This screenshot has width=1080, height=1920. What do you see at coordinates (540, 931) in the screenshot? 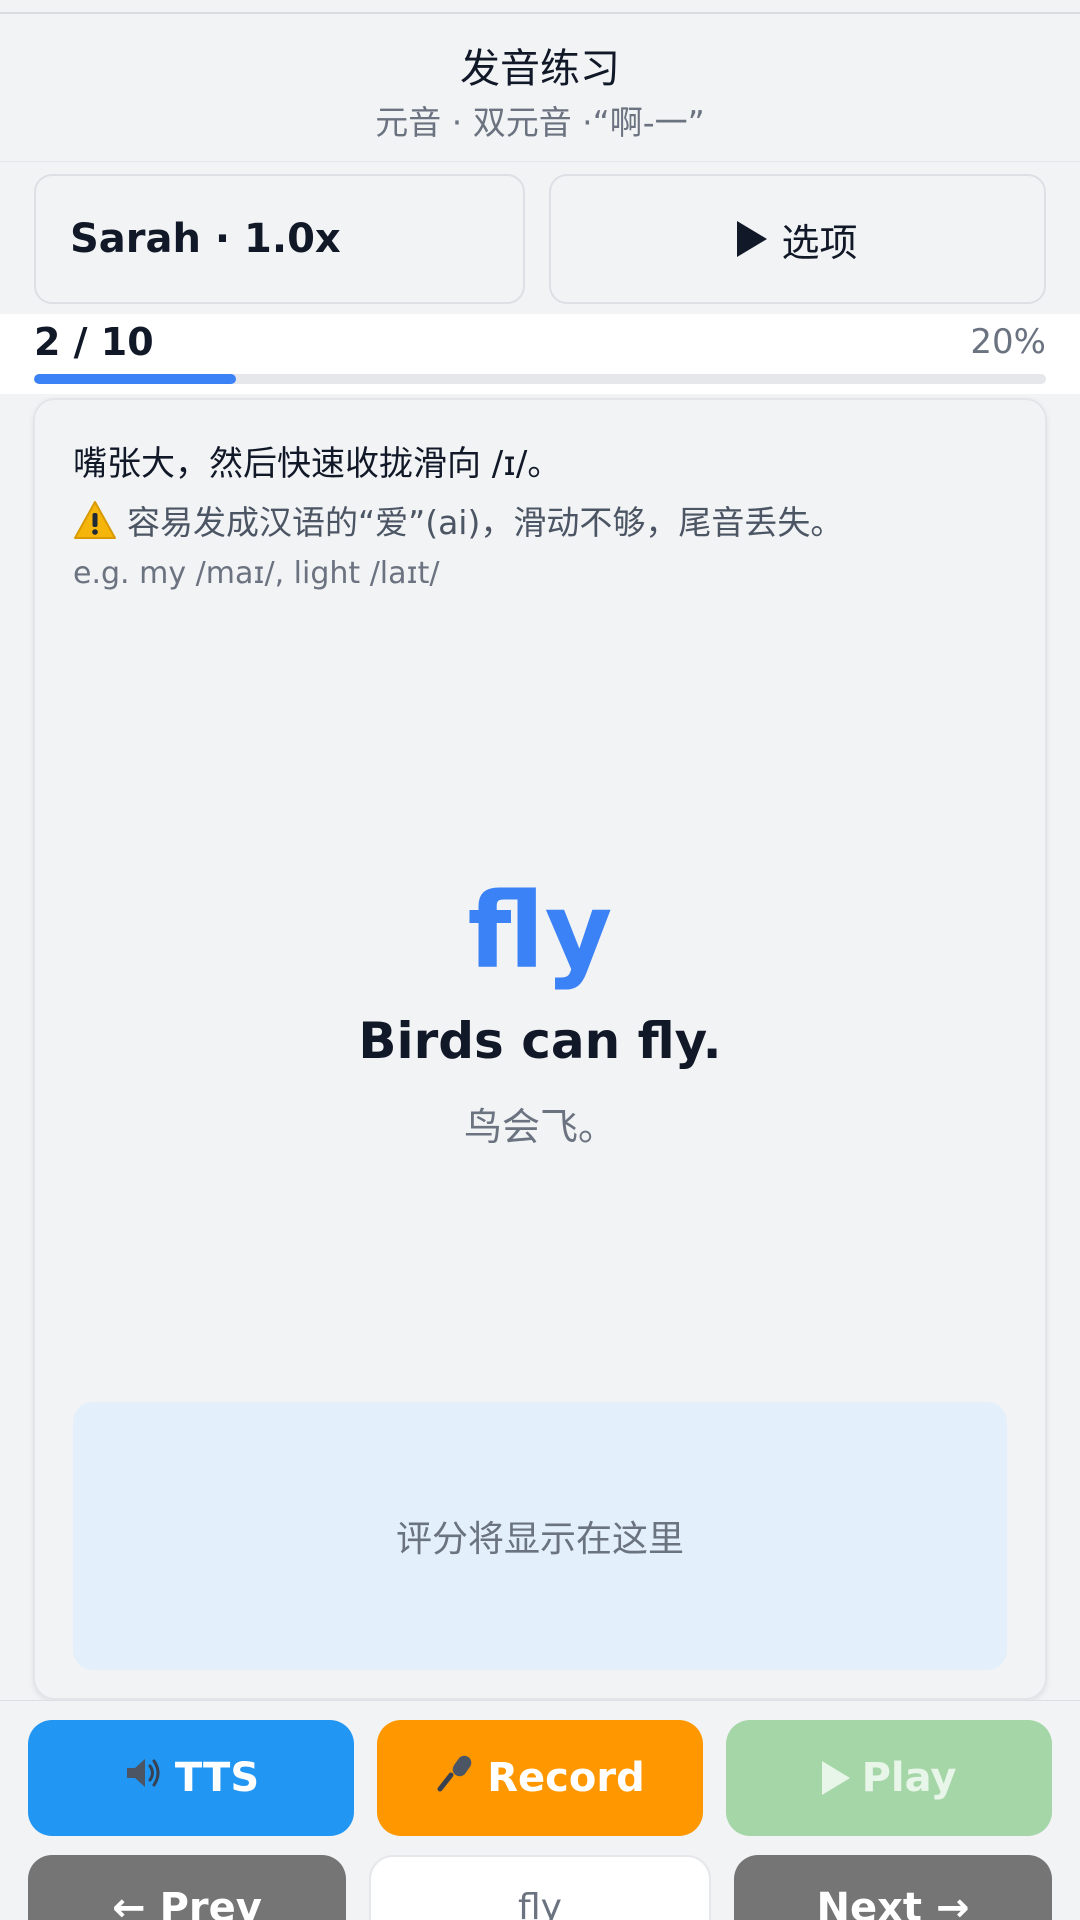
I see `target-word: fly` at bounding box center [540, 931].